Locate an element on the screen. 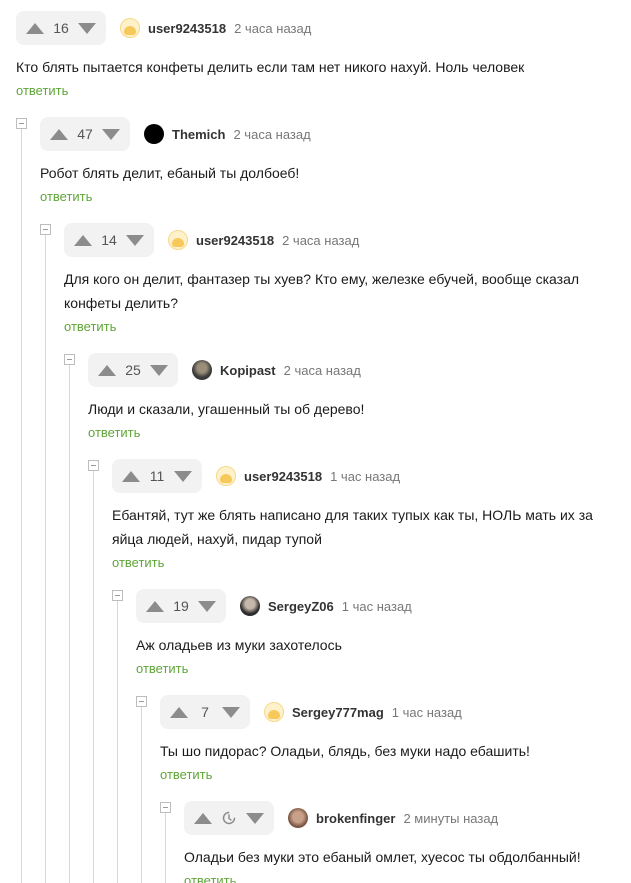  comment-text: Аж оладьев из муки захотелось is located at coordinates (239, 645).